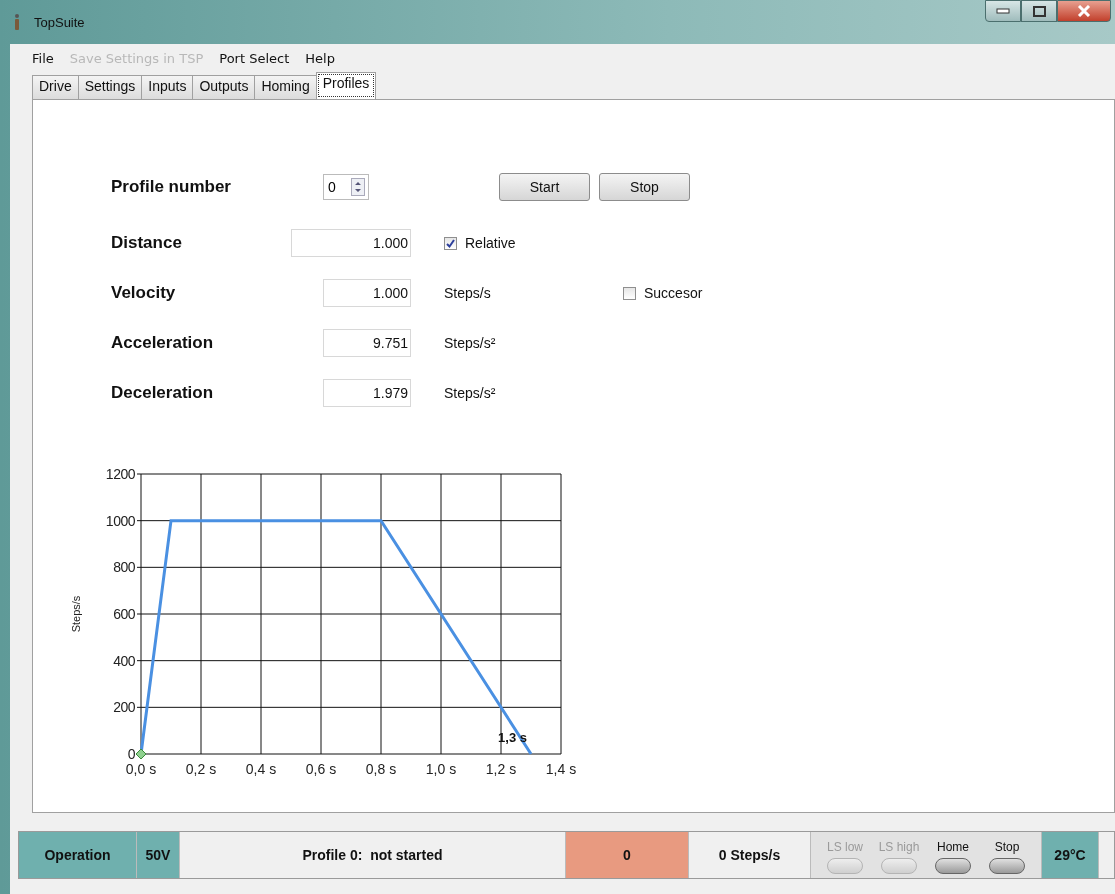 The image size is (1115, 894). What do you see at coordinates (358, 187) in the screenshot?
I see `spin-arrows-icon` at bounding box center [358, 187].